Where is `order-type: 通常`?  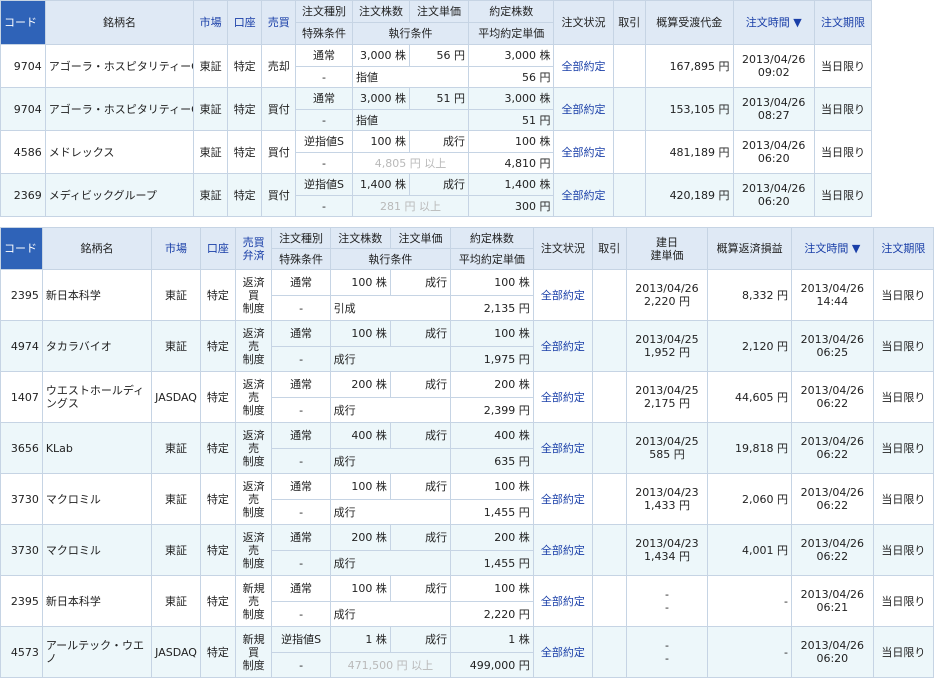 order-type: 通常 is located at coordinates (301, 486).